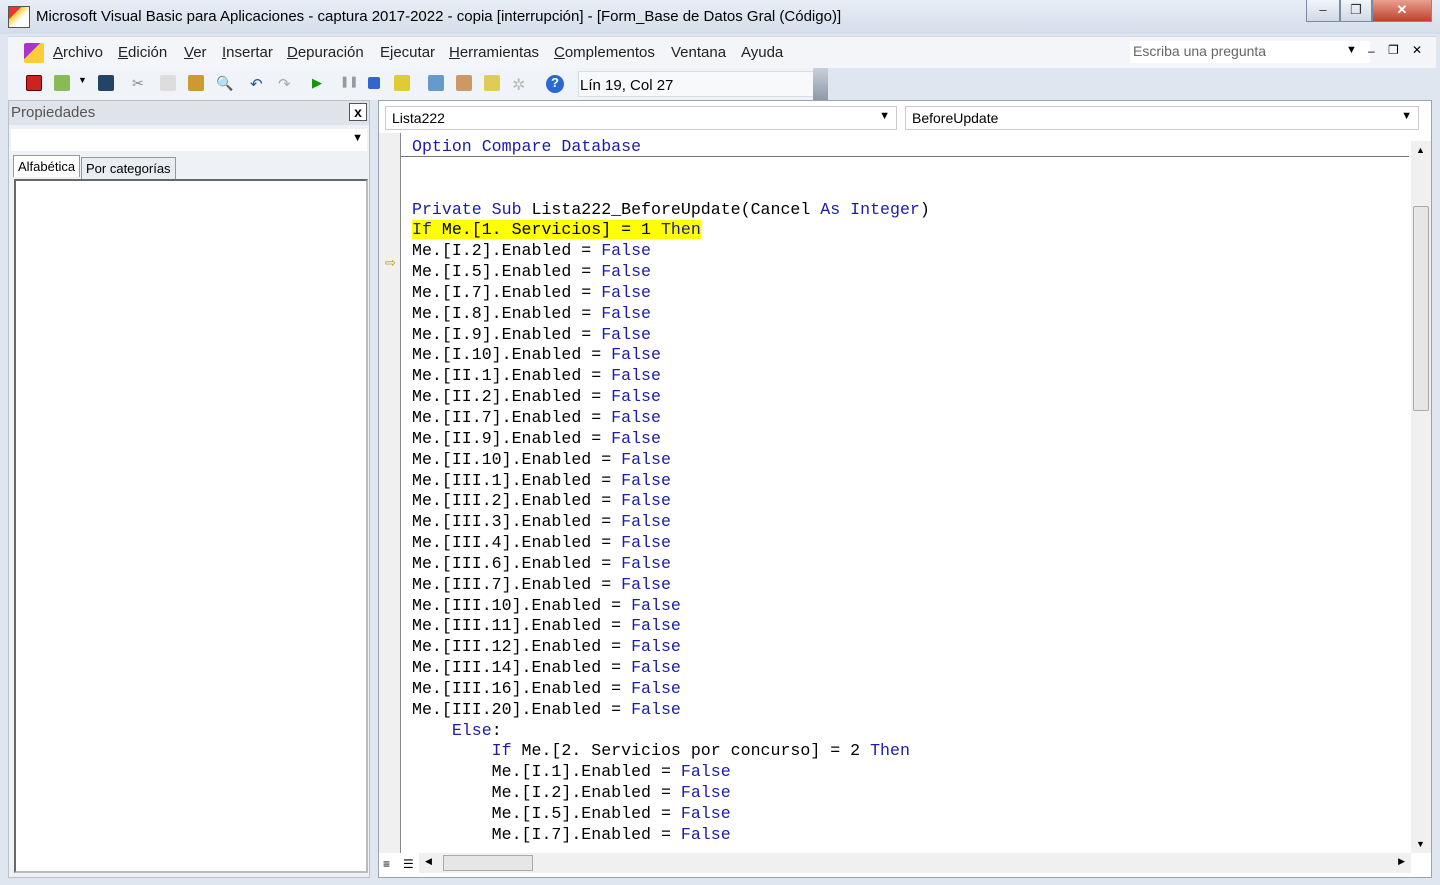 The image size is (1440, 885). Describe the element at coordinates (34, 83) in the screenshot. I see `access-view-icon` at that location.